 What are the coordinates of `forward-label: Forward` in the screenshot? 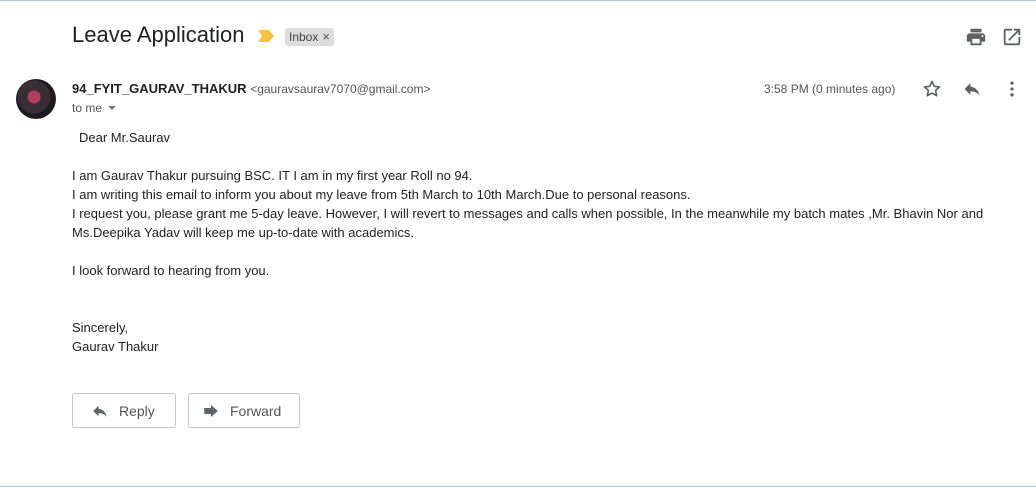 It's located at (256, 410).